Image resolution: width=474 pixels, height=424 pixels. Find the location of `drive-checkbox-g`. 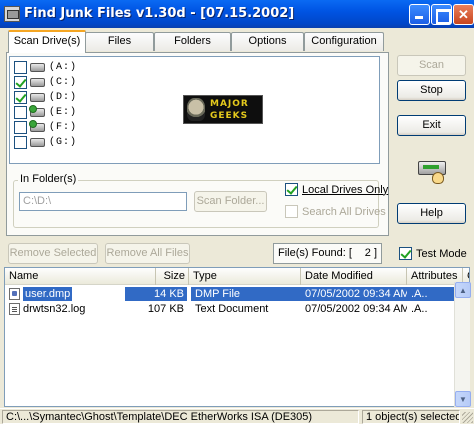

drive-checkbox-g is located at coordinates (20, 142).